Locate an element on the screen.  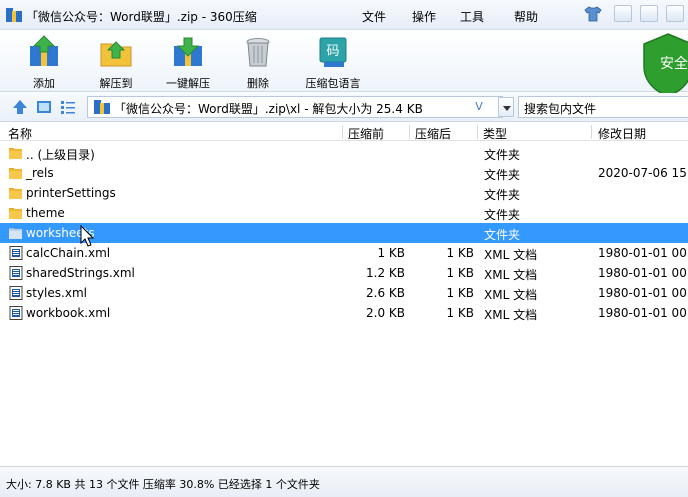
skin-shirt-icon is located at coordinates (593, 14).